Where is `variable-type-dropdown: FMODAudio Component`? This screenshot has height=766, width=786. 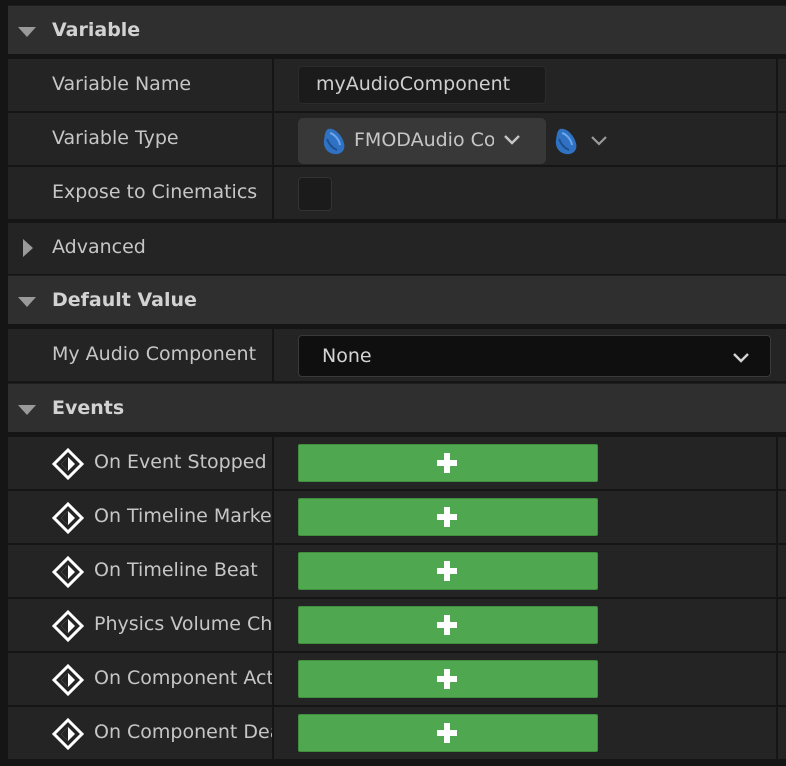 variable-type-dropdown: FMODAudio Component is located at coordinates (422, 141).